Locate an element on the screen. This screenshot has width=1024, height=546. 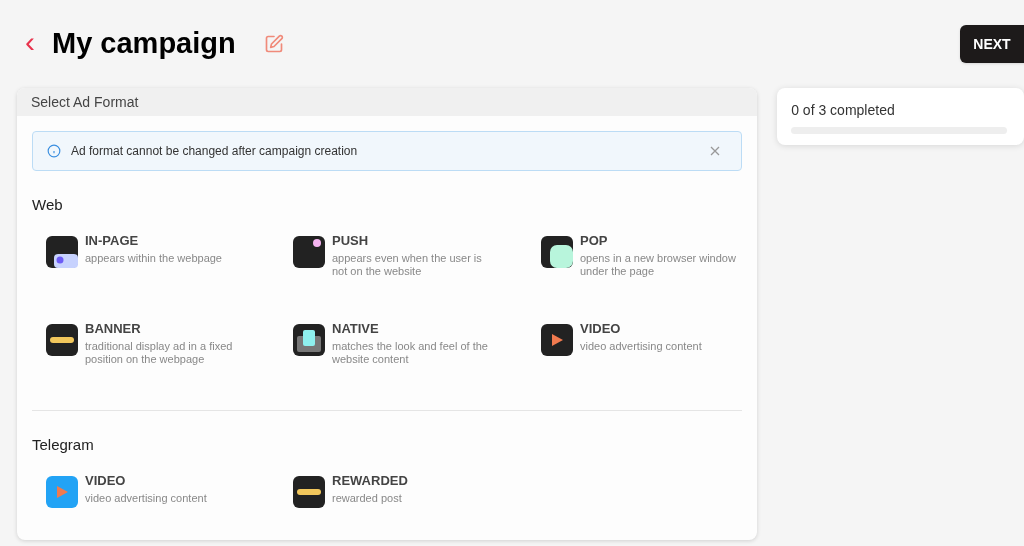
format-name: POP is located at coordinates (594, 241).